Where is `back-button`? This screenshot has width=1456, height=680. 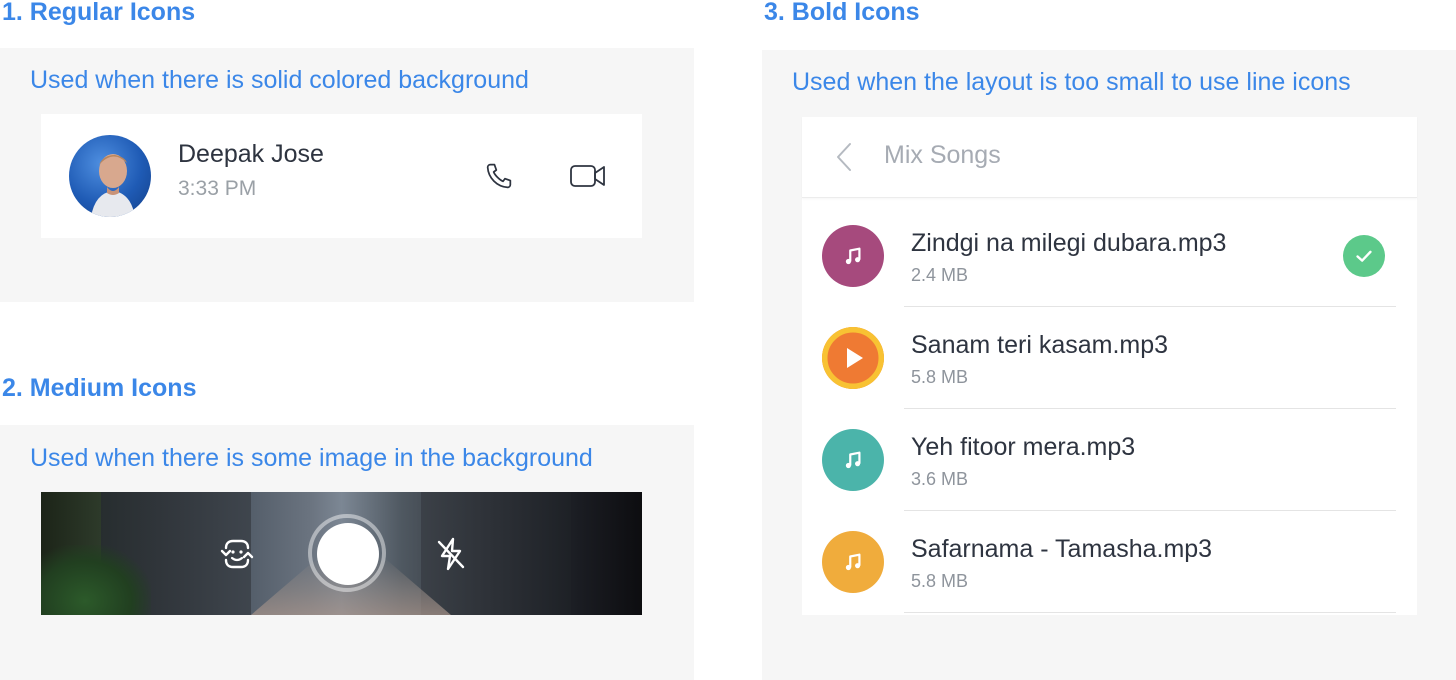
back-button is located at coordinates (845, 157).